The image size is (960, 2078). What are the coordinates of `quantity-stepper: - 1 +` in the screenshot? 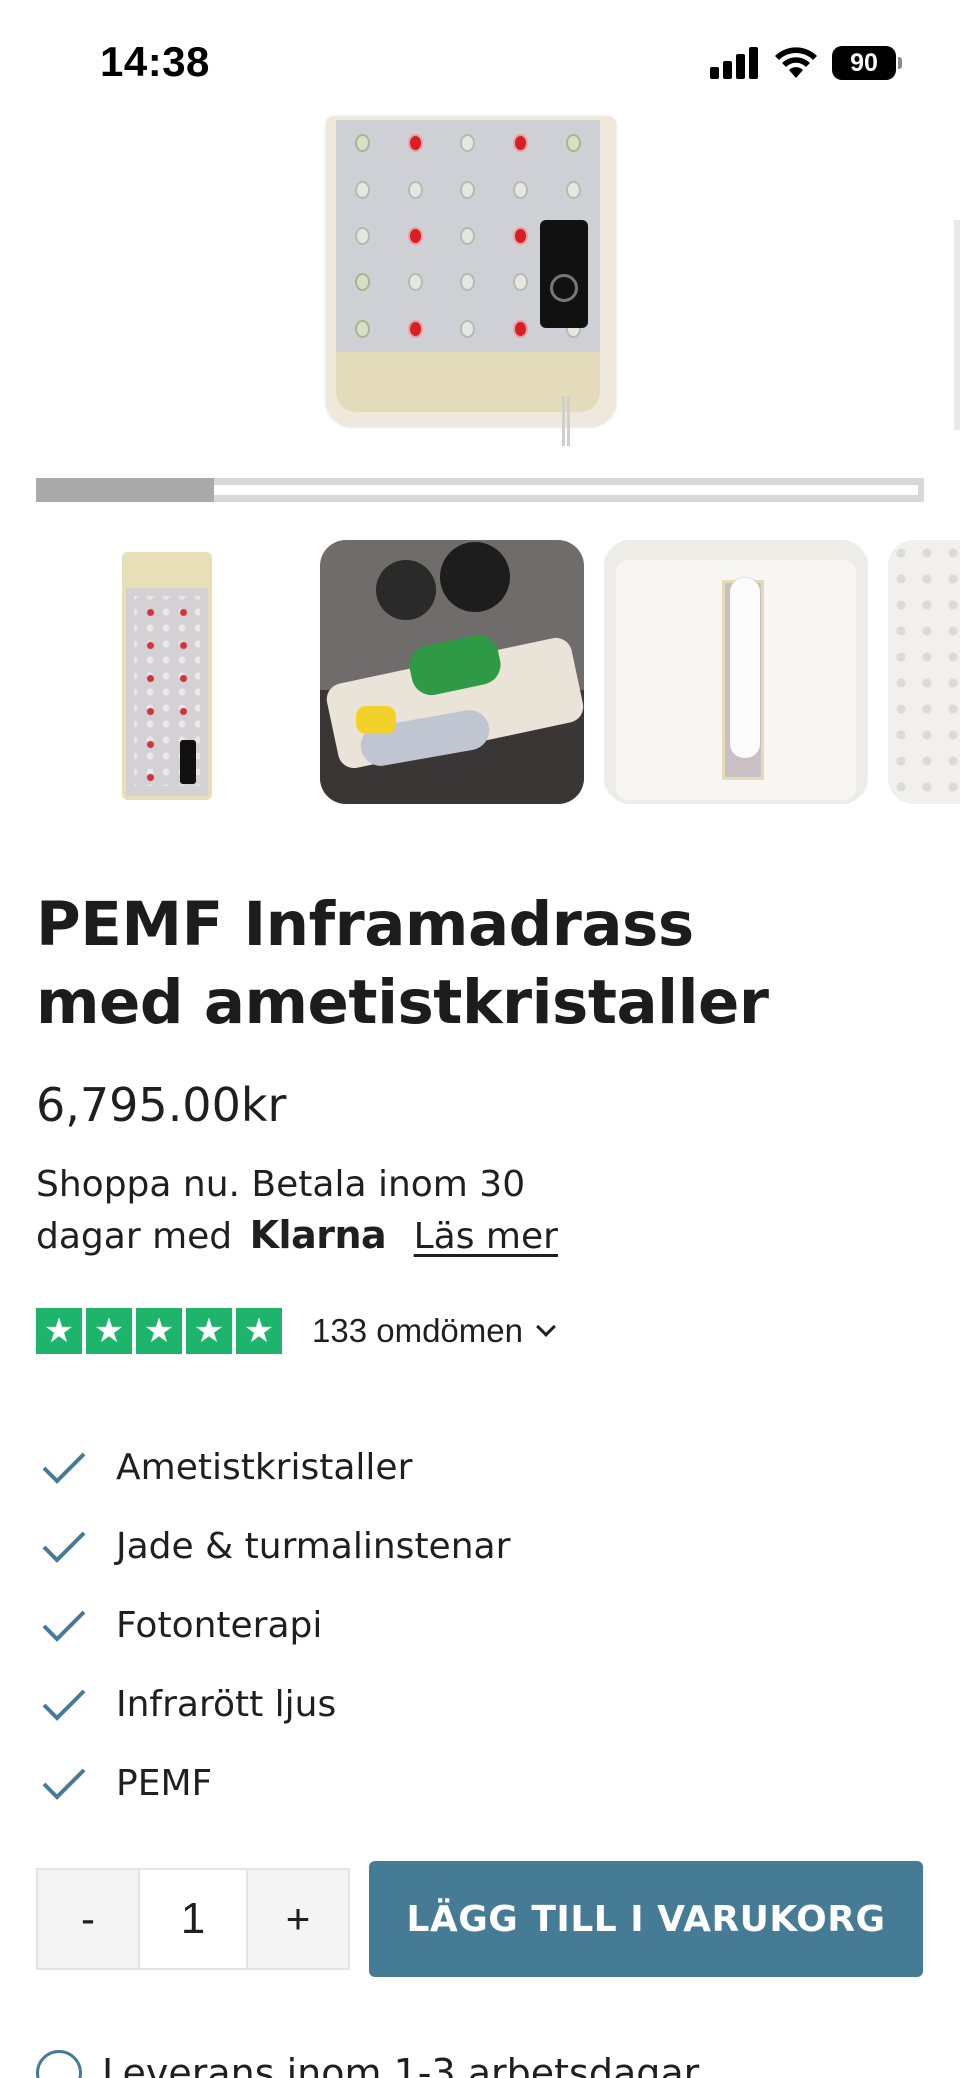 It's located at (193, 1919).